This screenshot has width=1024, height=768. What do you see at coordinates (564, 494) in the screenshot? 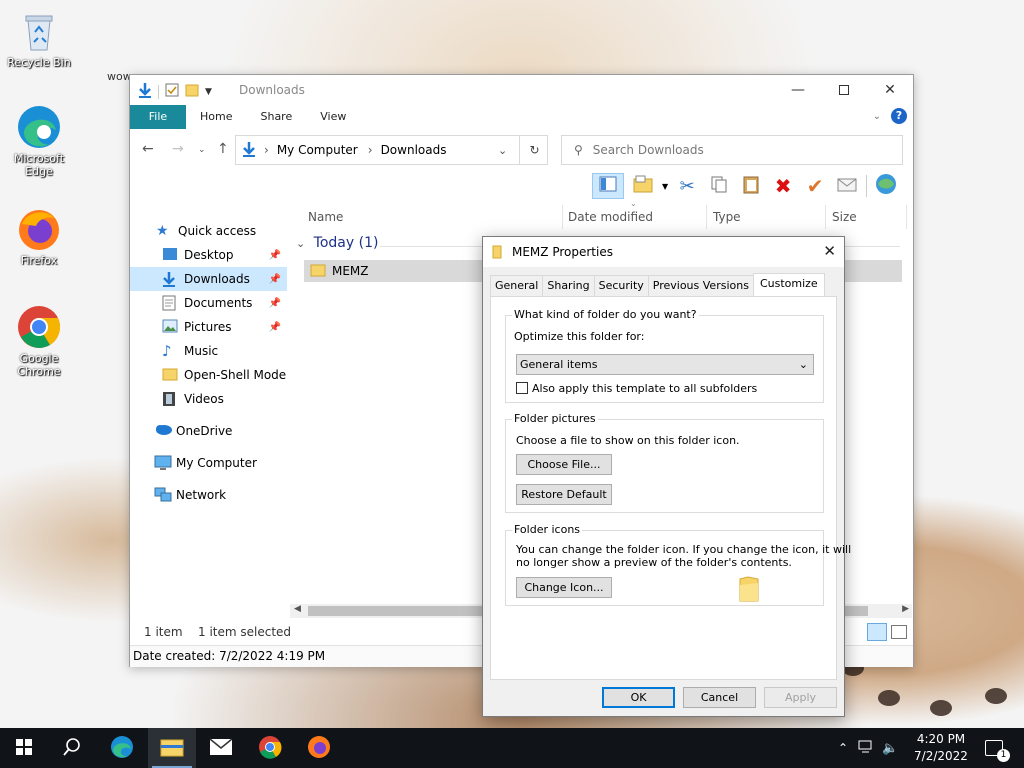
I see `restore-default-button: Restore Default` at bounding box center [564, 494].